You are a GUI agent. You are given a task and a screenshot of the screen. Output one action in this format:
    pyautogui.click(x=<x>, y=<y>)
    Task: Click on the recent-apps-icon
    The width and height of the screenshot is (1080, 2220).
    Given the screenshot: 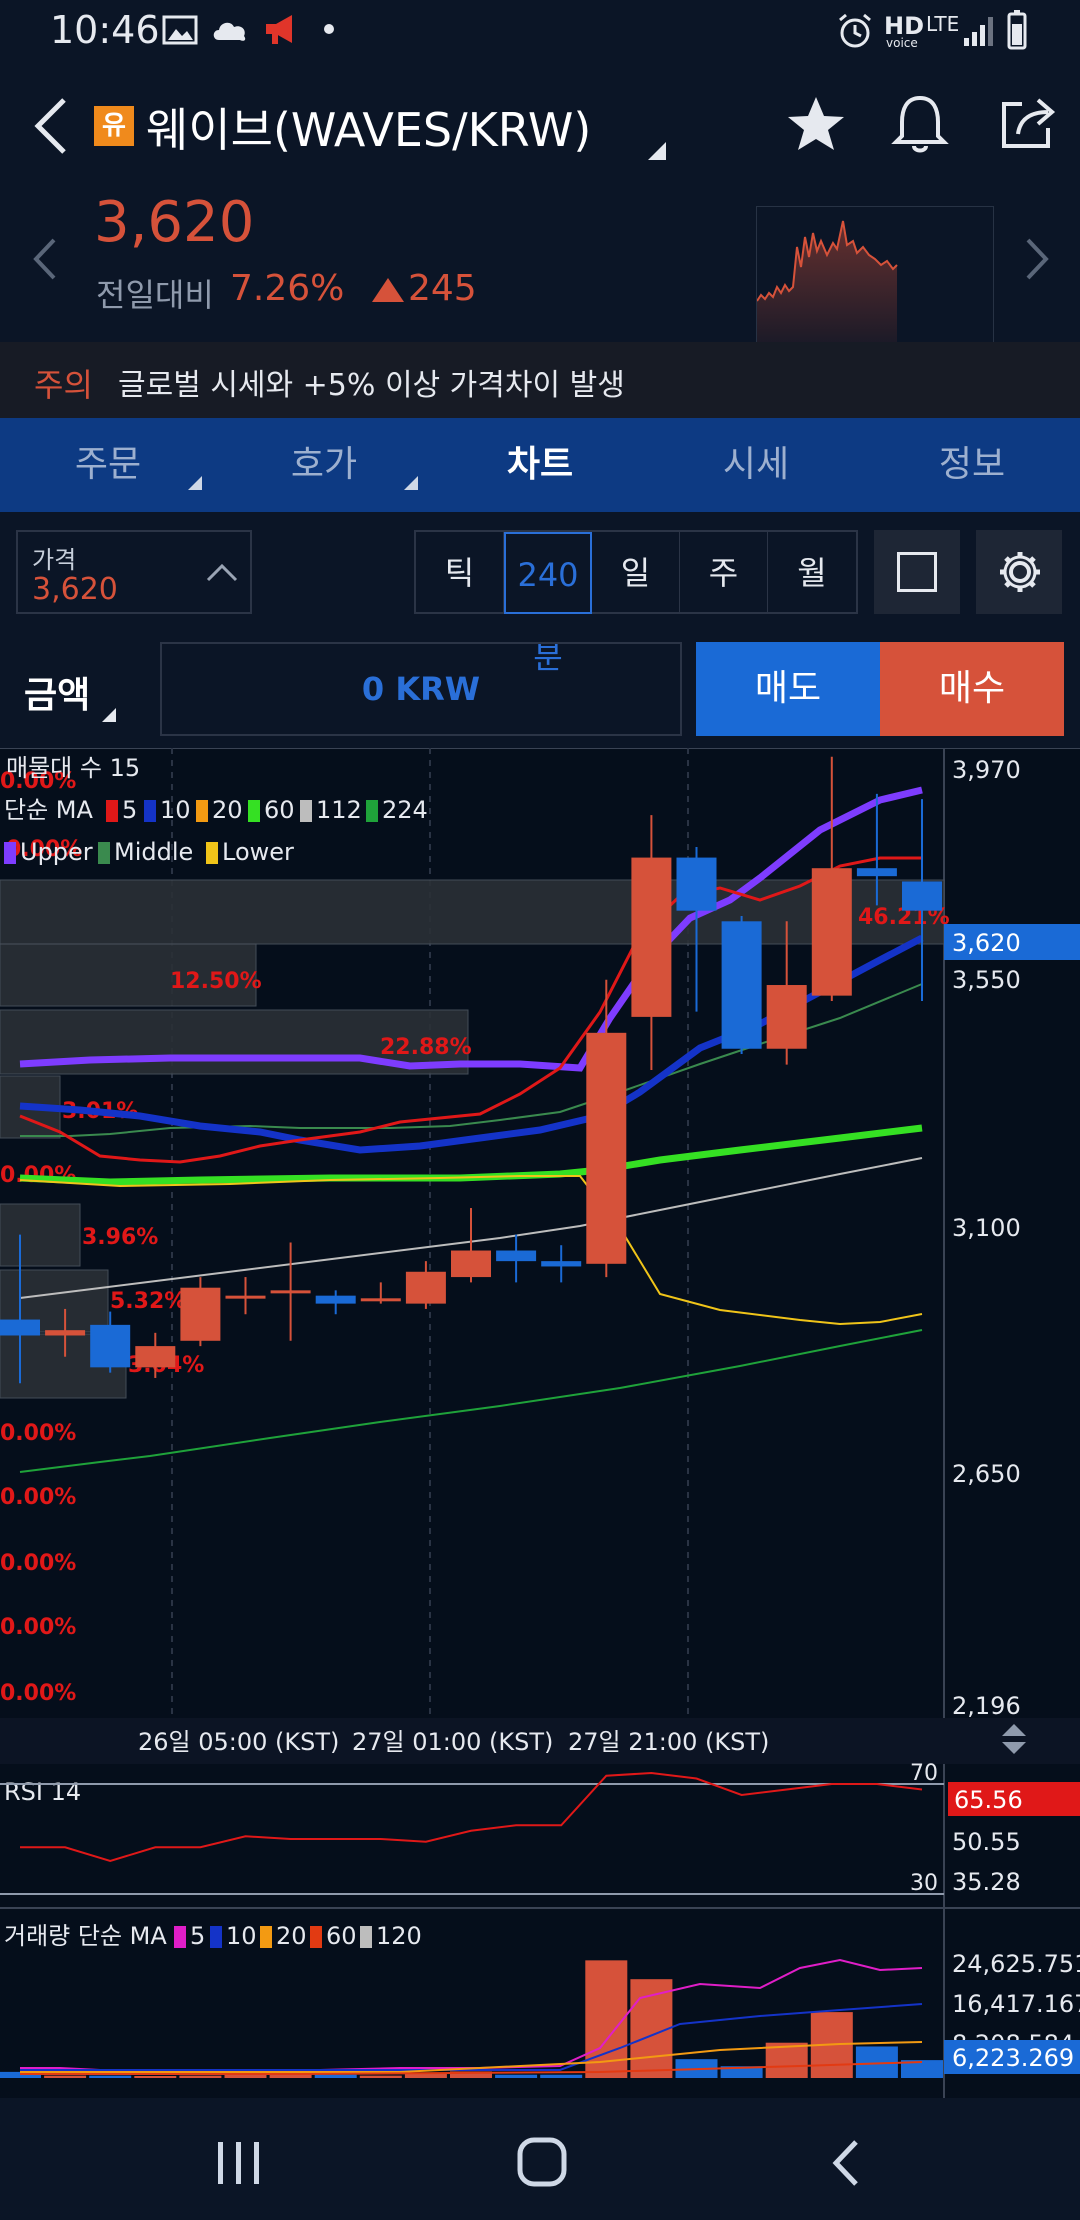 What is the action you would take?
    pyautogui.click(x=239, y=2163)
    